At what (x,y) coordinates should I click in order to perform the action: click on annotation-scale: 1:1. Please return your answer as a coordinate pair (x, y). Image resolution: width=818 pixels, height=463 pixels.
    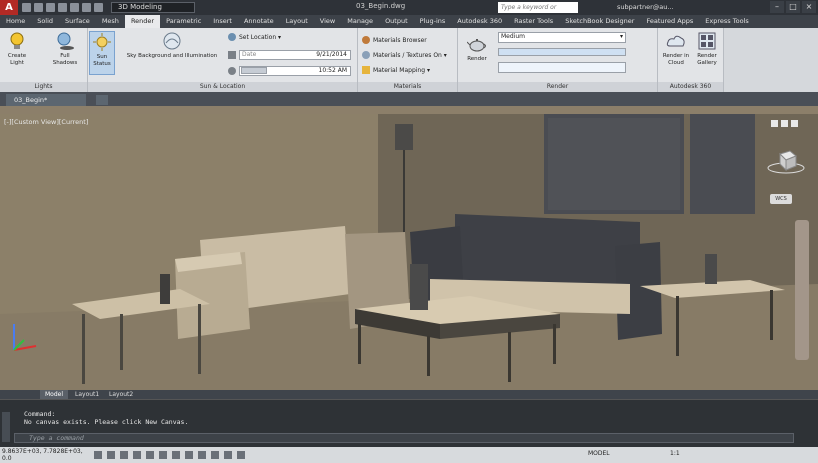
    Looking at the image, I should click on (675, 453).